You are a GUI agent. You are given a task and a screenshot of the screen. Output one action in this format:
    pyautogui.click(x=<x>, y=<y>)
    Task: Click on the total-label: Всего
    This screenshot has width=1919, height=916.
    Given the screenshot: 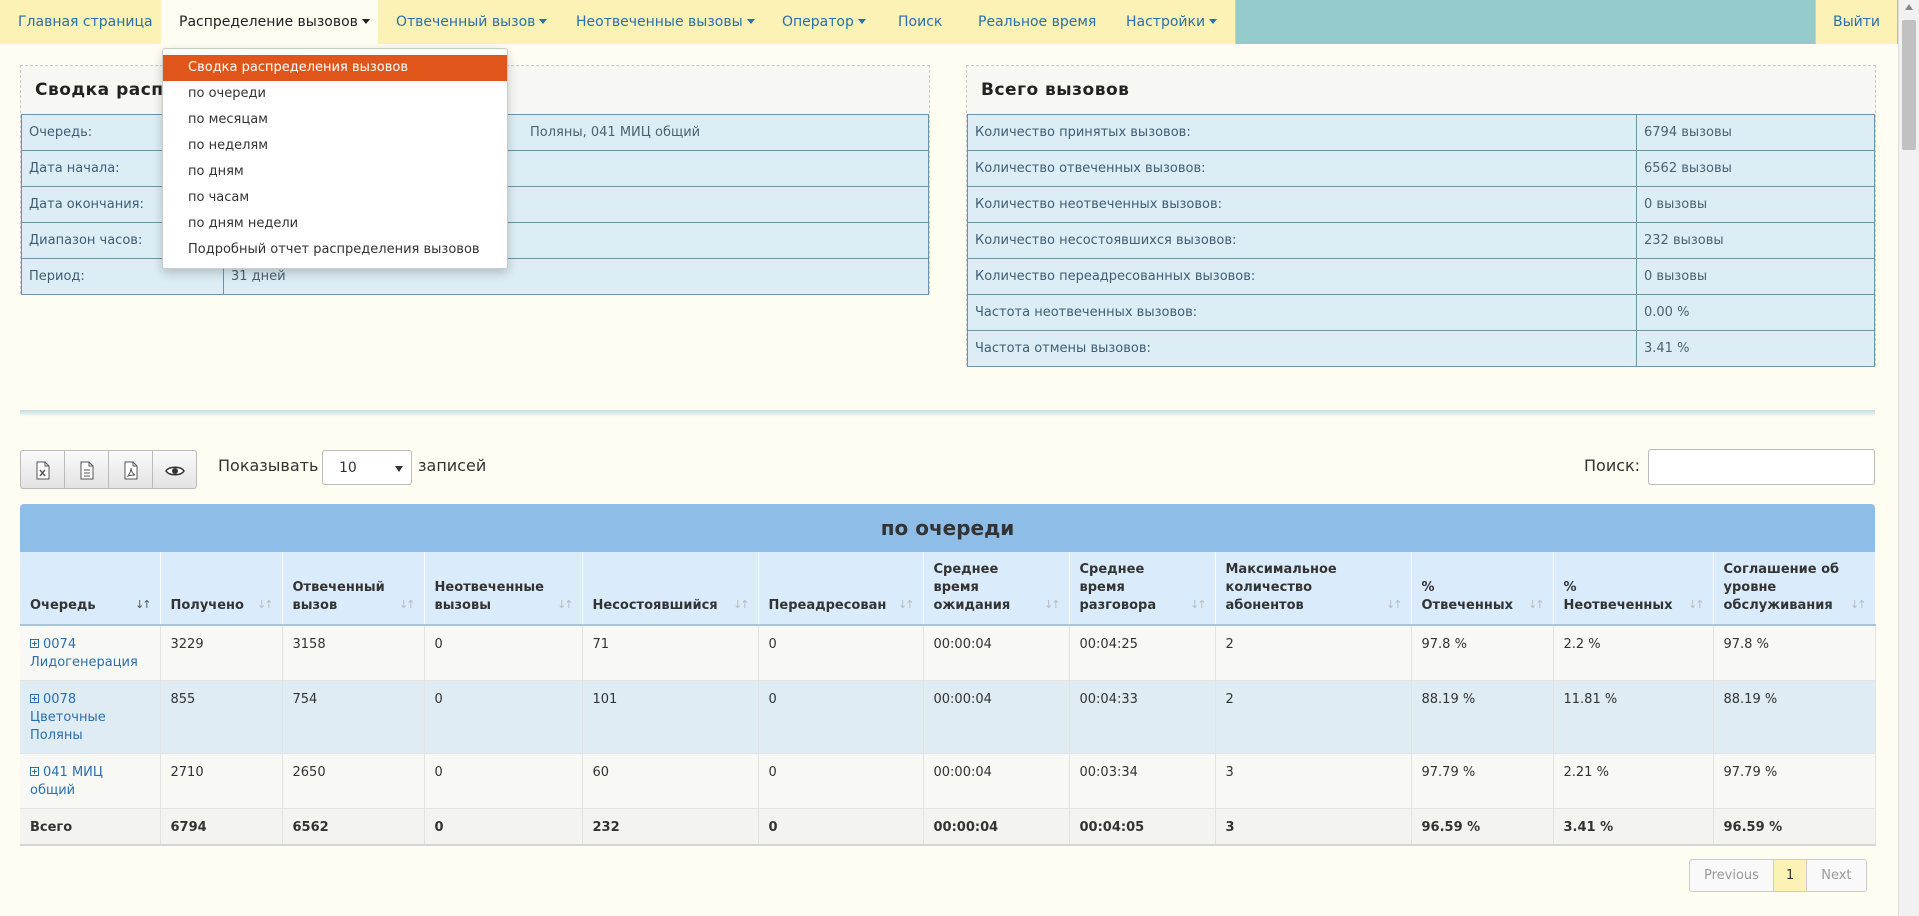 What is the action you would take?
    pyautogui.click(x=90, y=827)
    